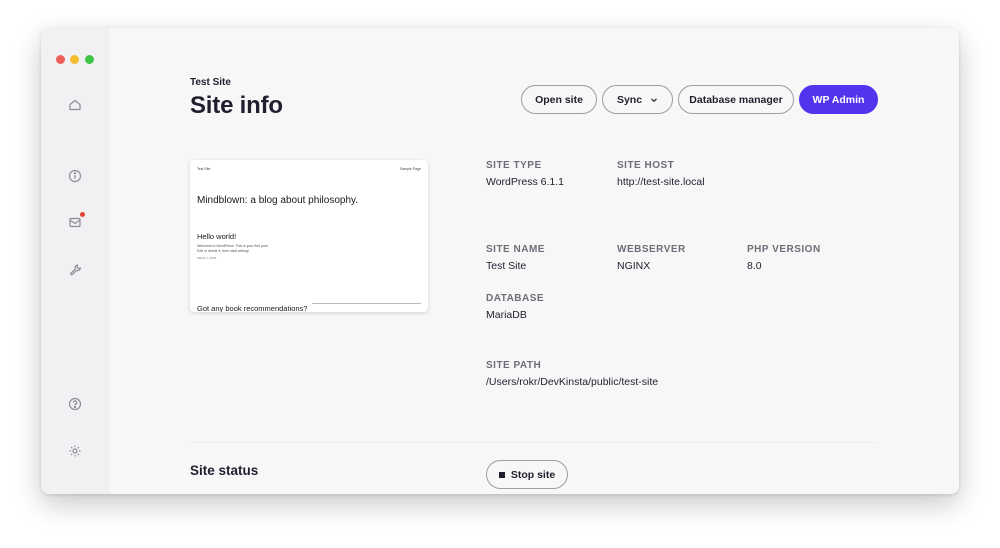  I want to click on mail-icon, so click(76, 221).